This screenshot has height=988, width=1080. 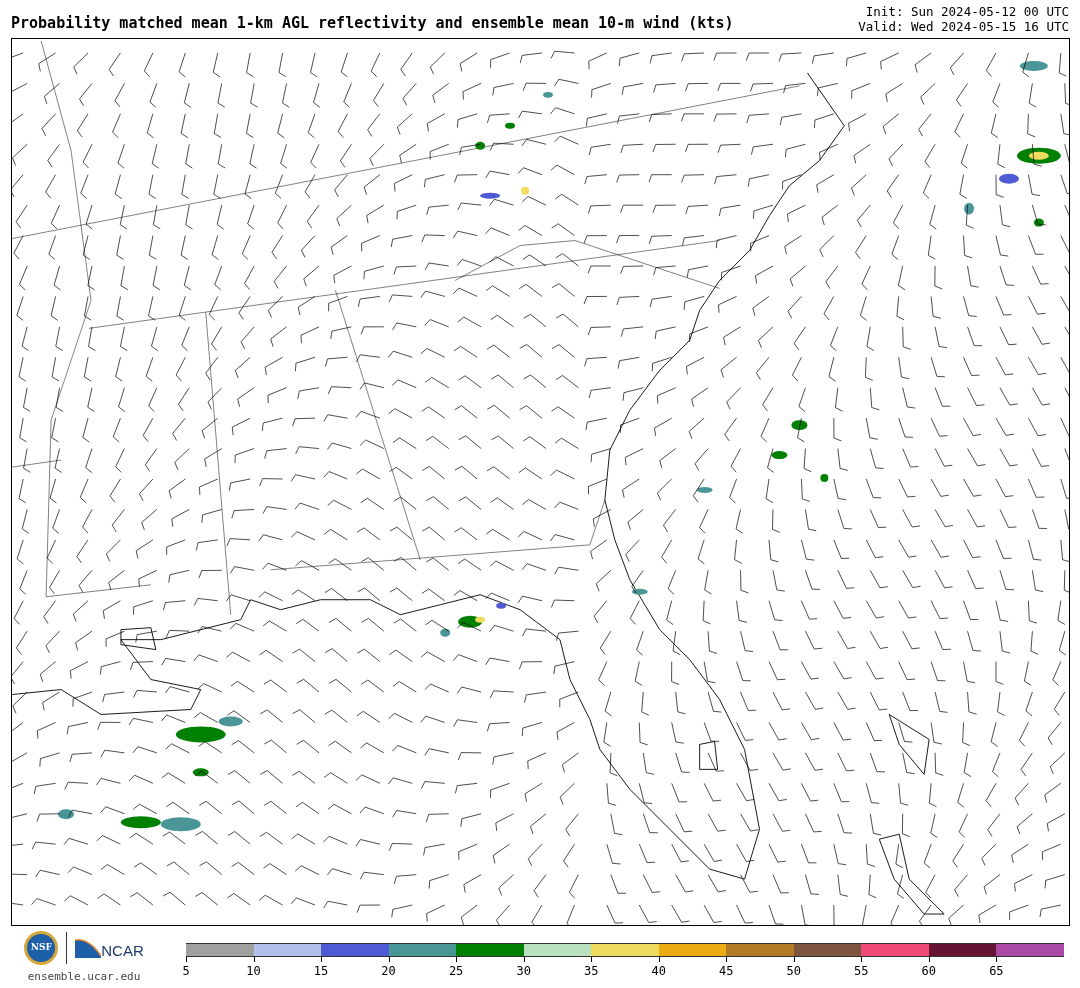 What do you see at coordinates (253, 971) in the screenshot?
I see `legend-label: 10` at bounding box center [253, 971].